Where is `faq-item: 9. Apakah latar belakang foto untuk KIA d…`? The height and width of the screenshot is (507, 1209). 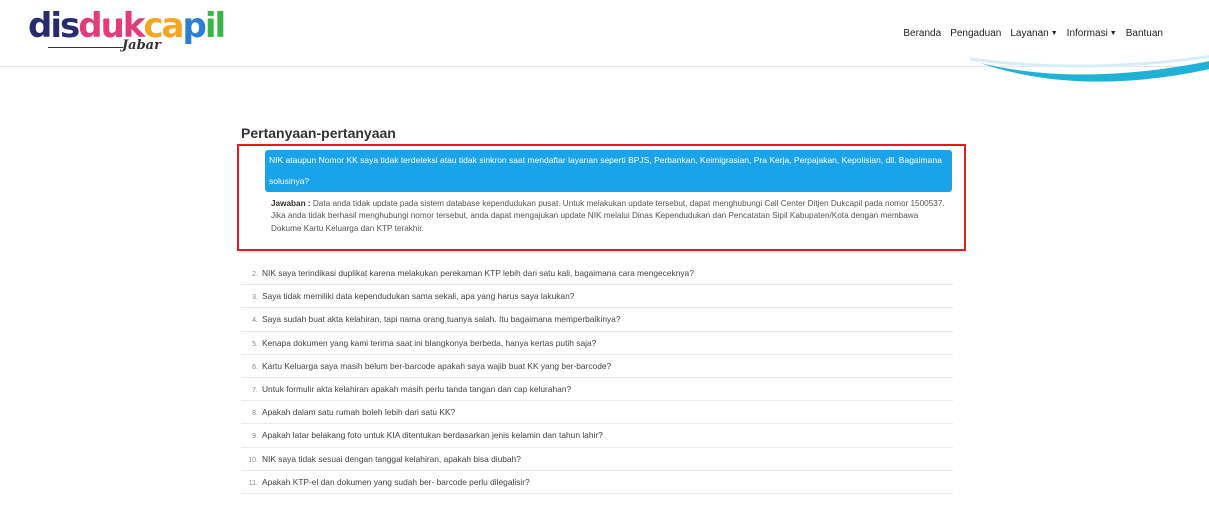 faq-item: 9. Apakah latar belakang foto untuk KIA d… is located at coordinates (597, 436).